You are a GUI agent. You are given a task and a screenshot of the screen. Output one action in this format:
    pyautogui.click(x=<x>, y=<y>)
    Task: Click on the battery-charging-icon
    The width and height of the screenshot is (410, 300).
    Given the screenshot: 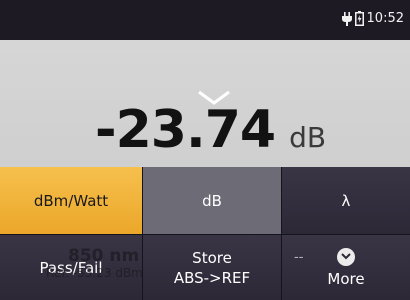 What is the action you would take?
    pyautogui.click(x=359, y=18)
    